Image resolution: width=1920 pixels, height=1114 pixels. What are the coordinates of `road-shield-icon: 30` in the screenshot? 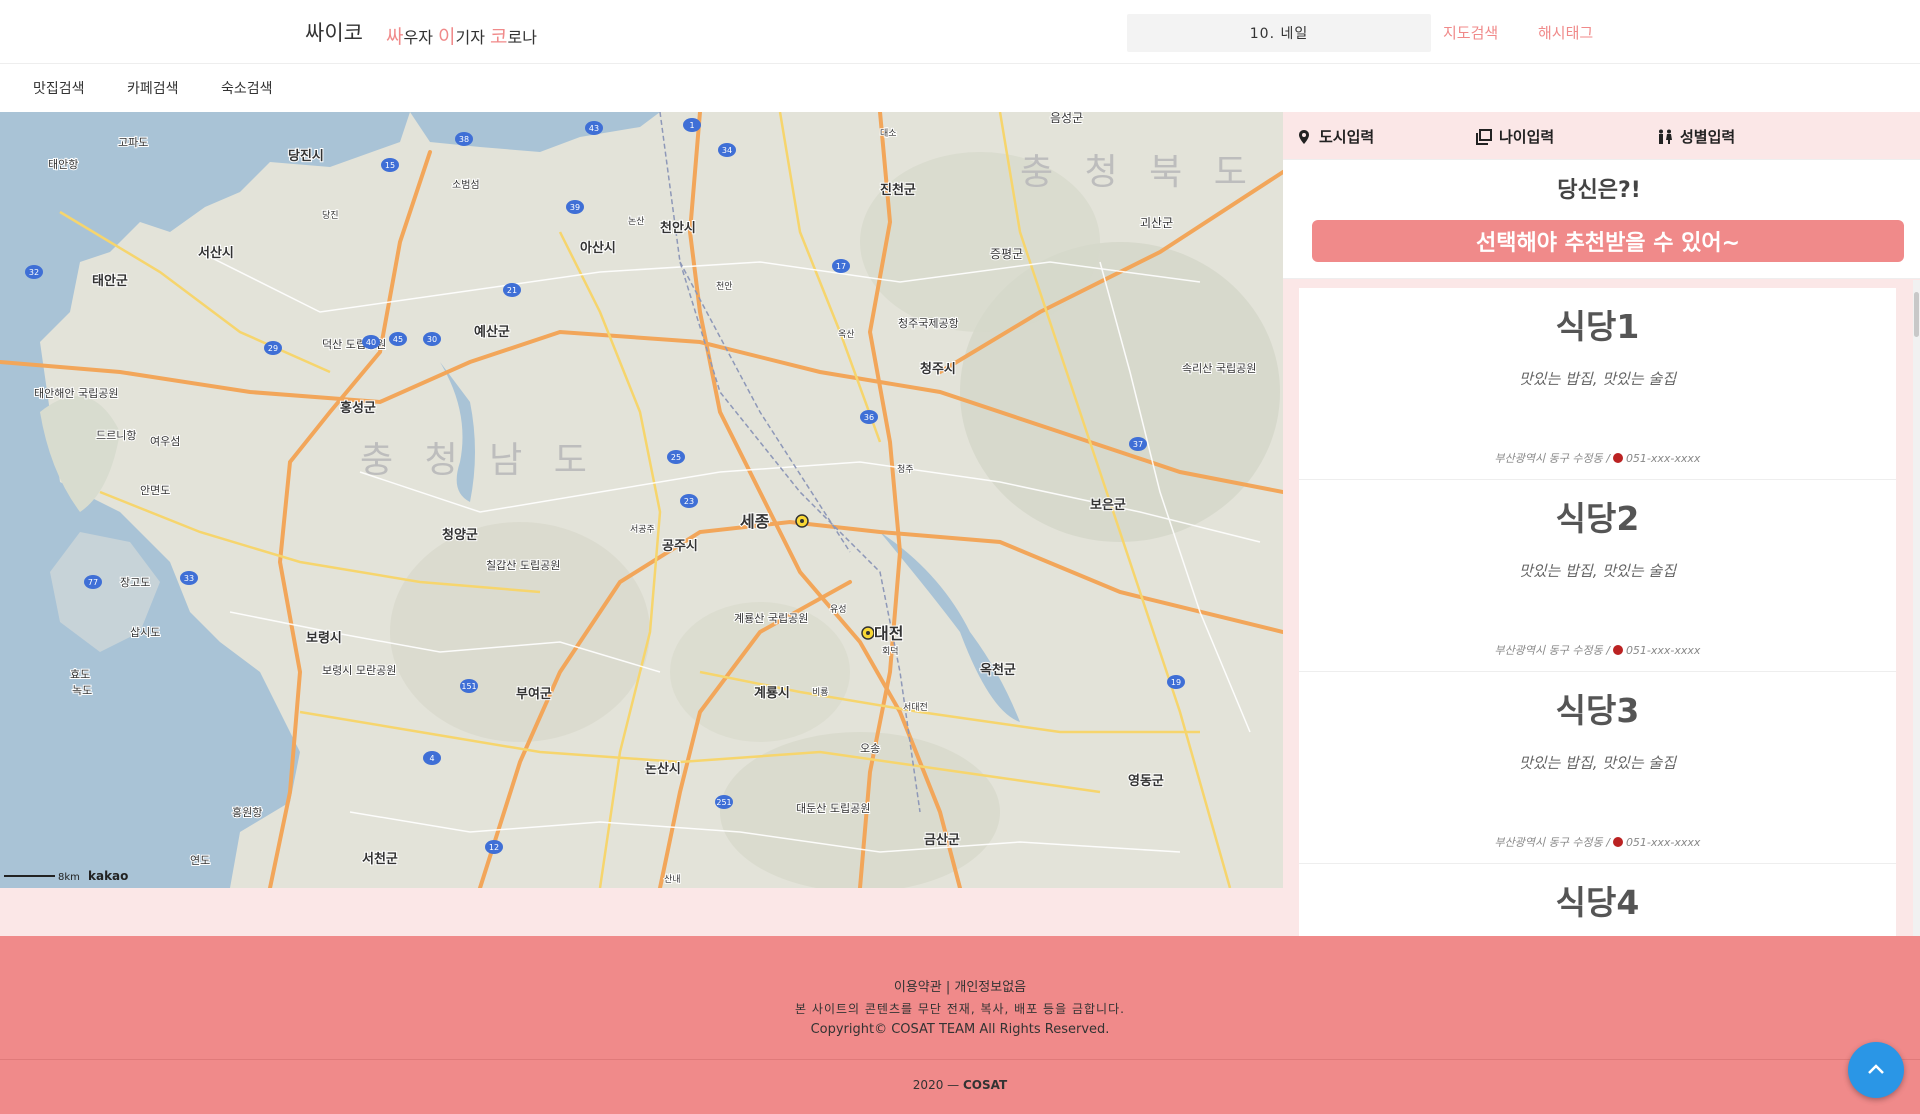 It's located at (432, 339).